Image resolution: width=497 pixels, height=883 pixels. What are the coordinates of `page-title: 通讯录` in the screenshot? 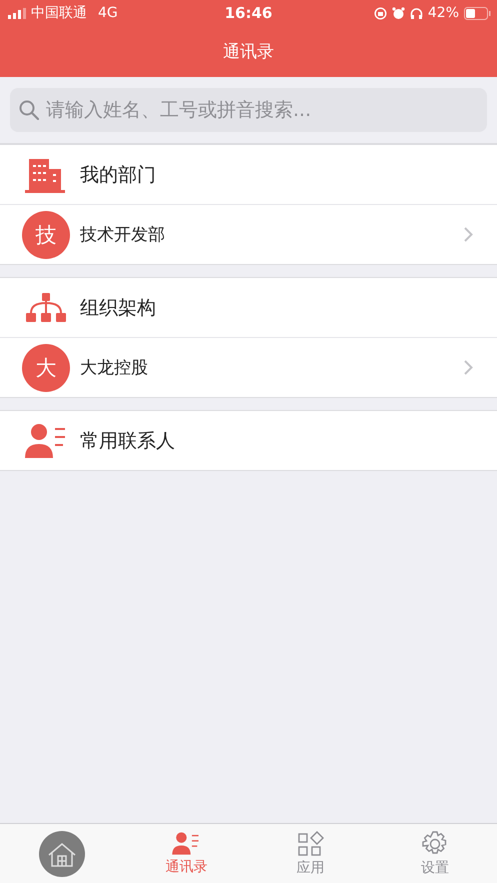 It's located at (248, 52).